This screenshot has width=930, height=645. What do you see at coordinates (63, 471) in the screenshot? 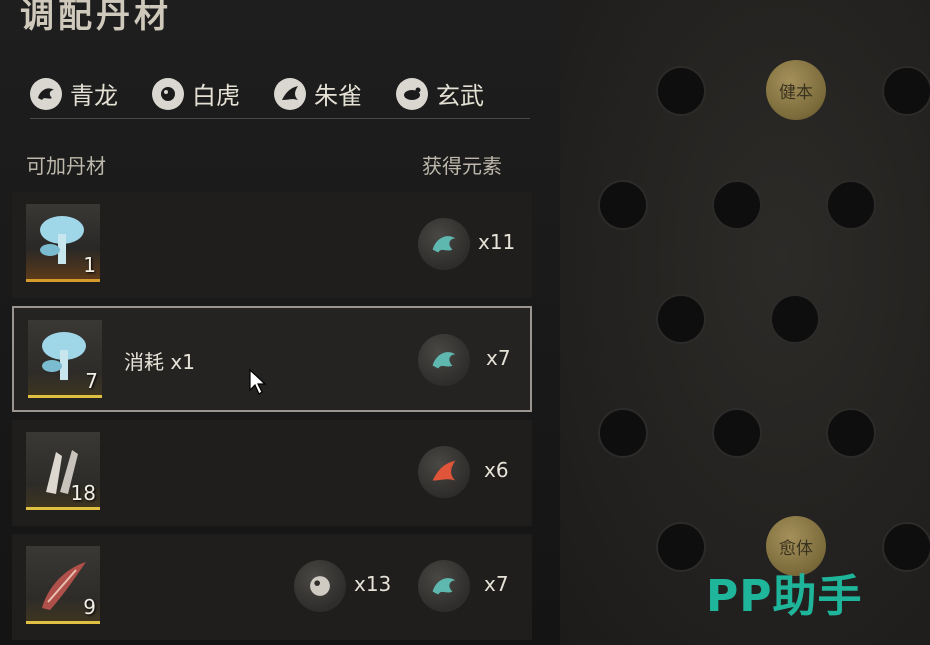
I see `white-claw-icon: 18` at bounding box center [63, 471].